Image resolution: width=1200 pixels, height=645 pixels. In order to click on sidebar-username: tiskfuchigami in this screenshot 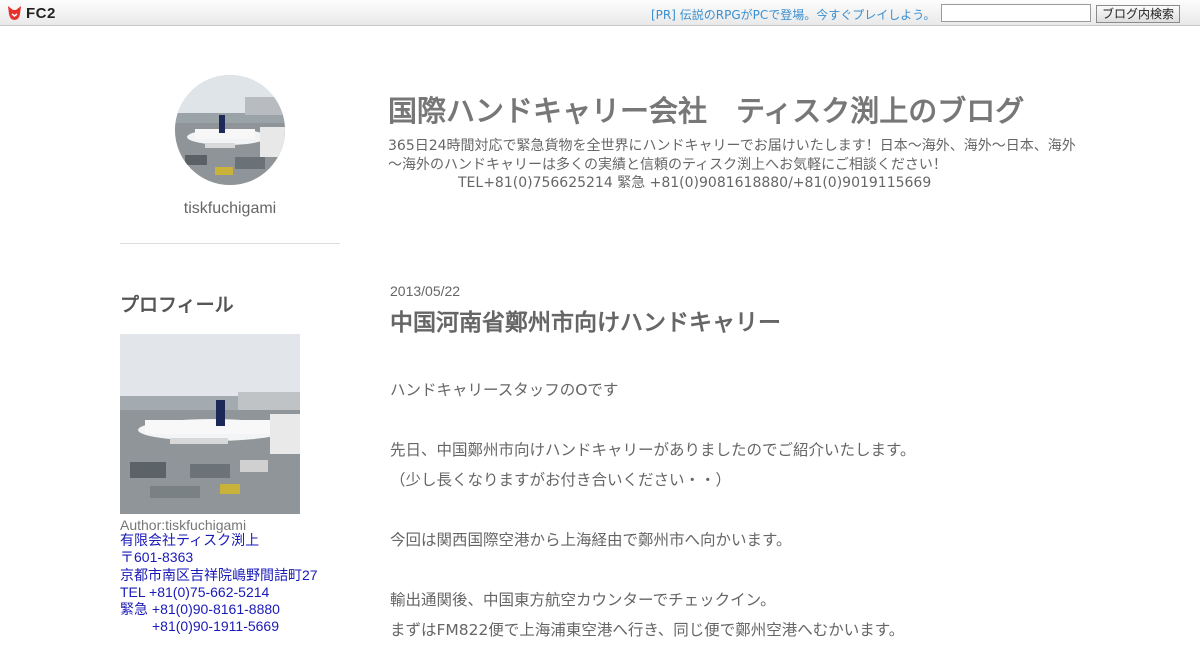, I will do `click(230, 209)`.